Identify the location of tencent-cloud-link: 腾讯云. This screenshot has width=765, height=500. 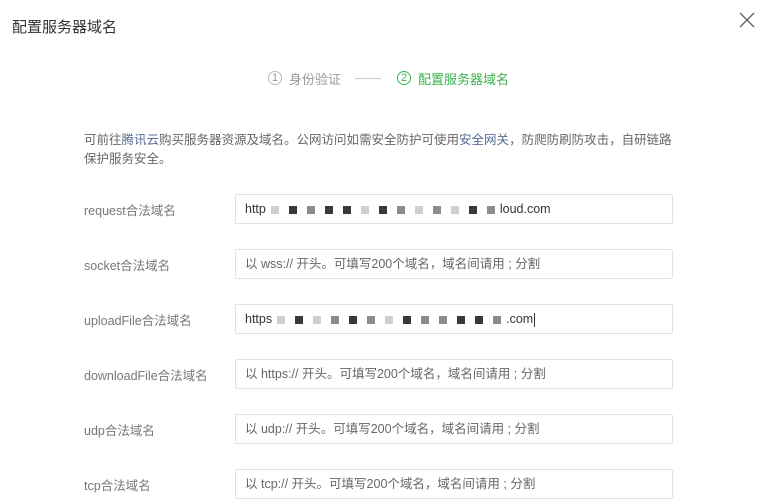
(141, 140).